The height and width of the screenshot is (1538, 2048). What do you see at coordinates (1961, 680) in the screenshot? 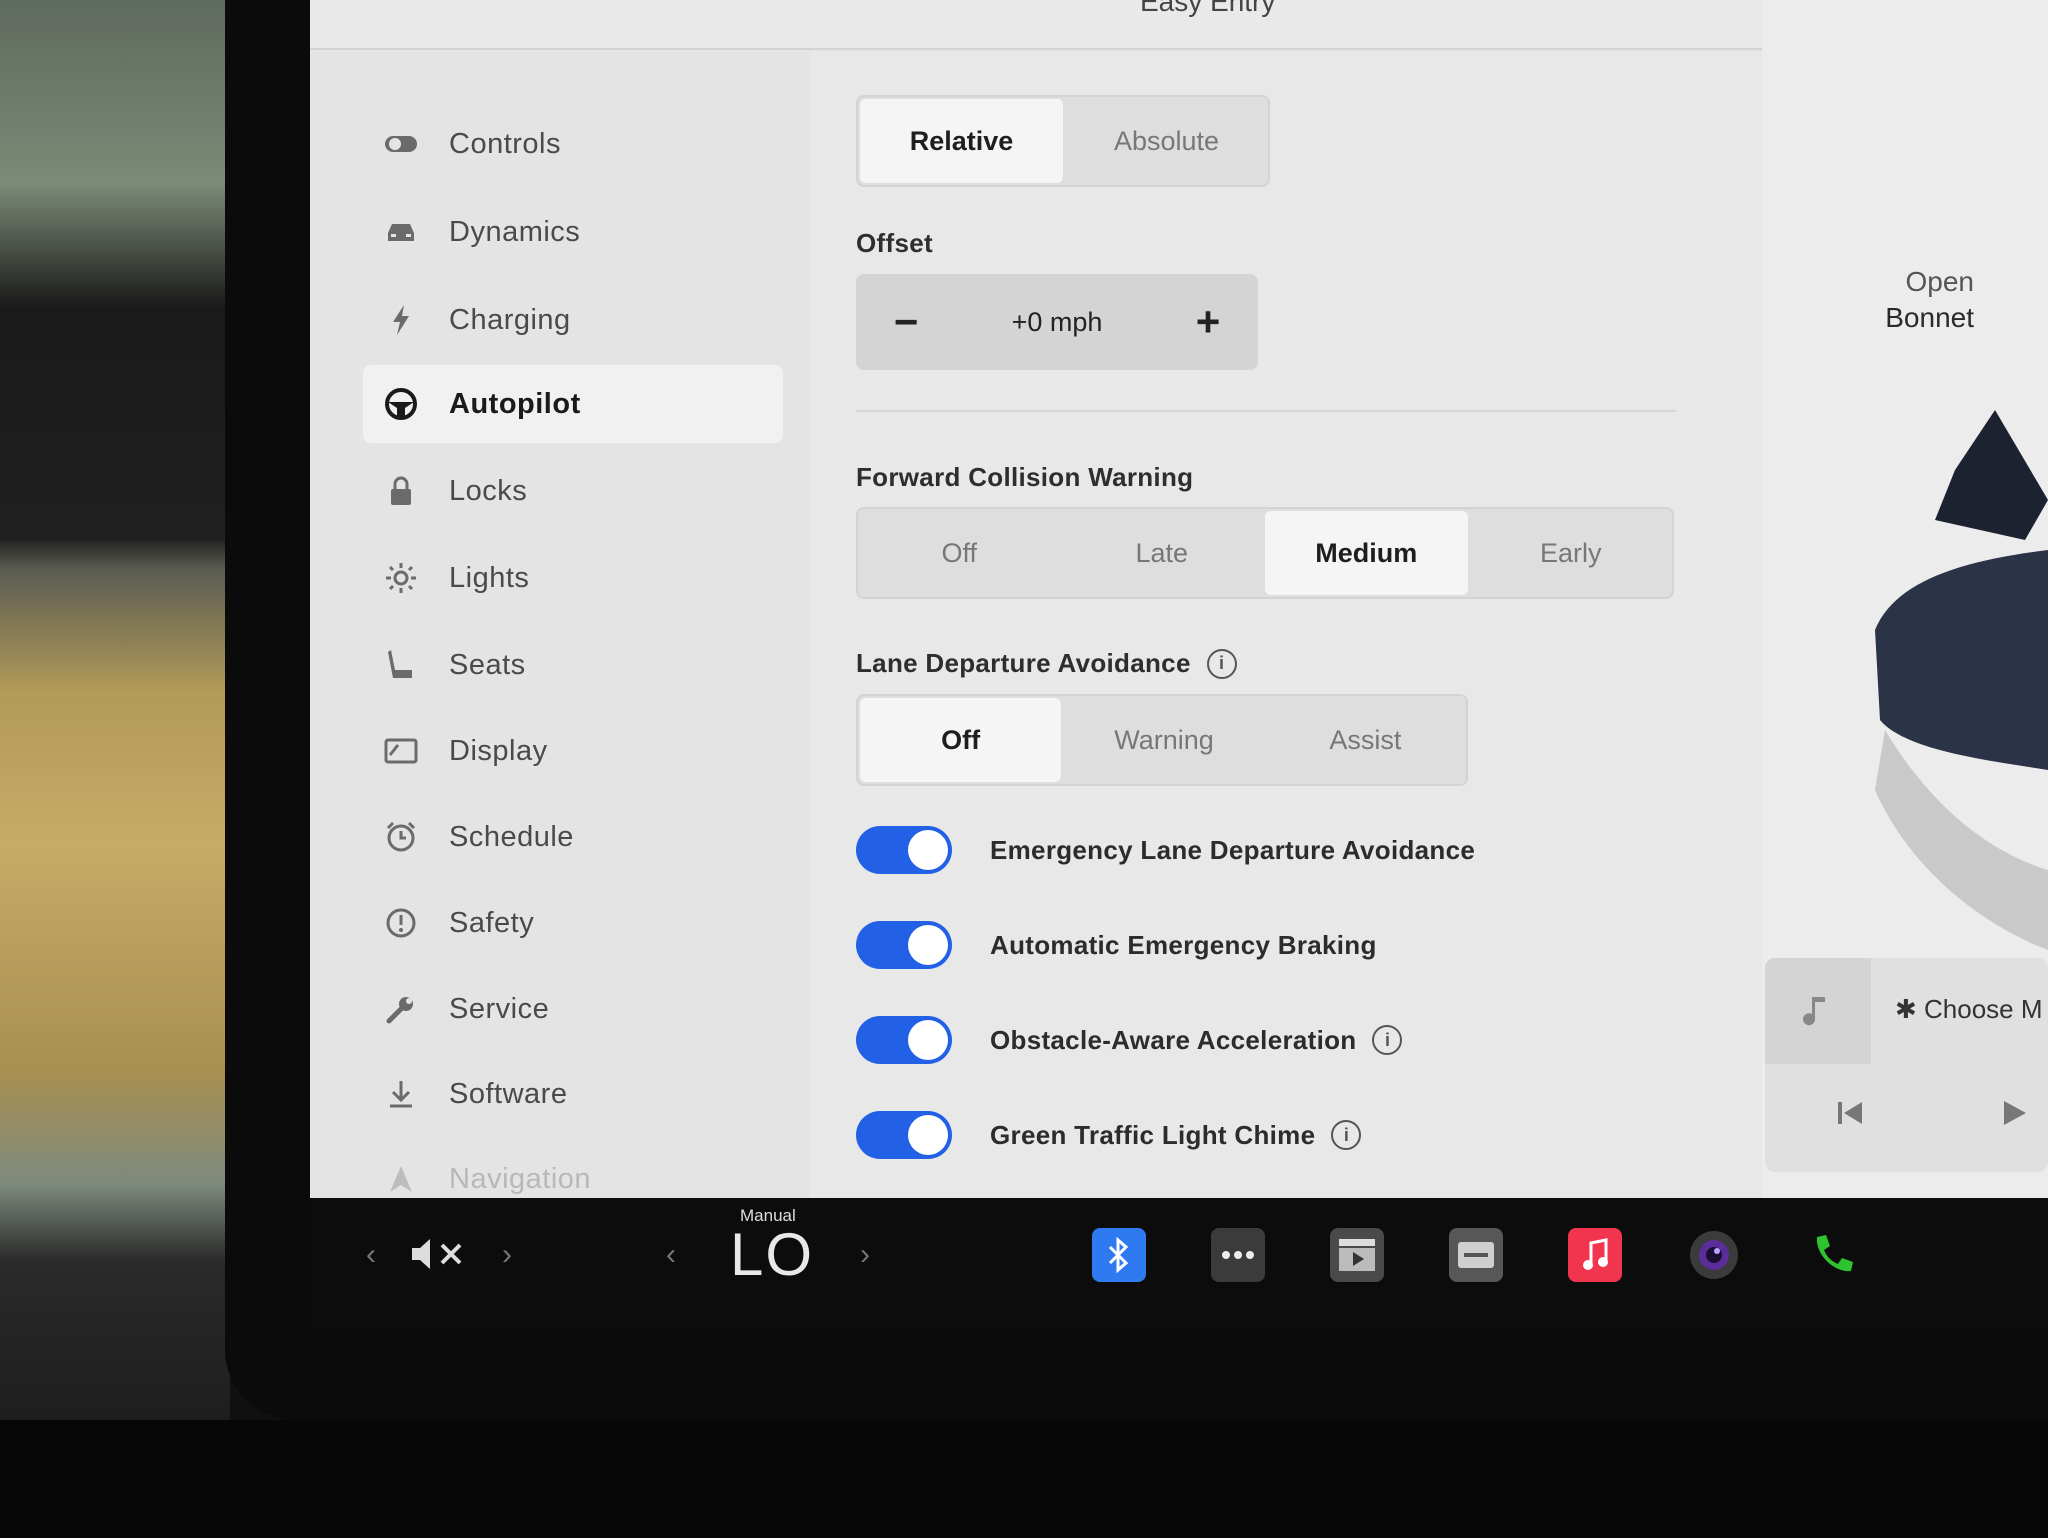
I see `car-render-image` at bounding box center [1961, 680].